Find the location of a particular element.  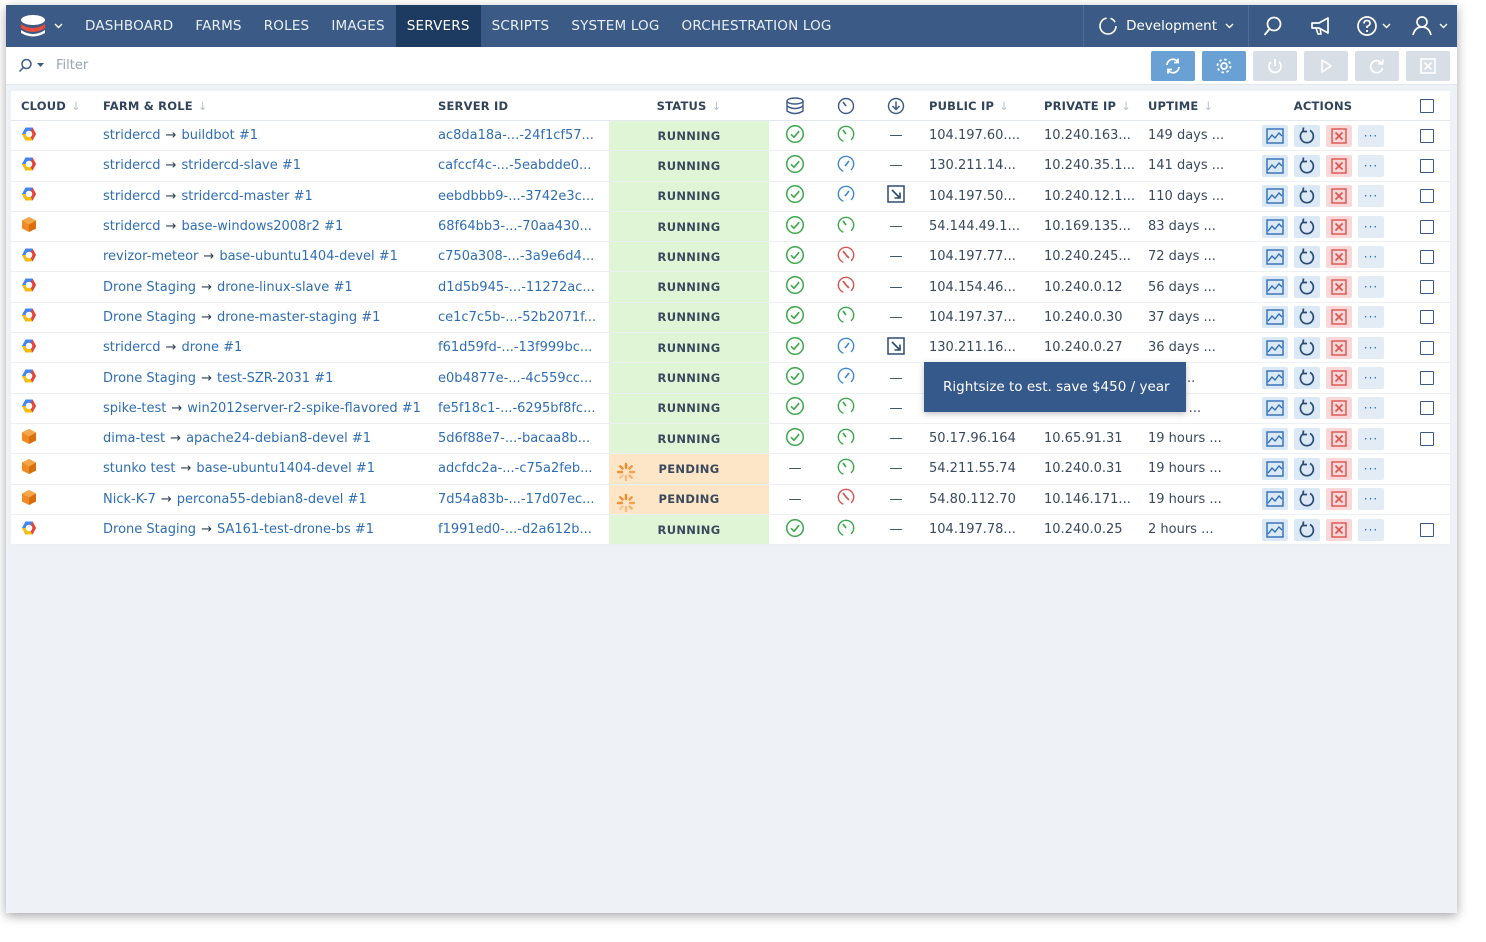

role-link: drone-master-staging #1 is located at coordinates (298, 317).